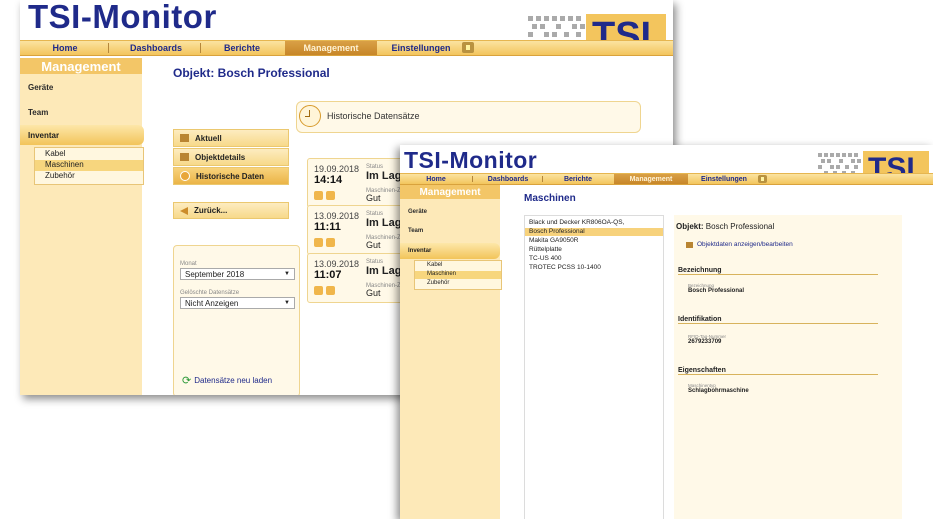 The height and width of the screenshot is (519, 933). What do you see at coordinates (237, 274) in the screenshot?
I see `month-select: September 2018 ▼` at bounding box center [237, 274].